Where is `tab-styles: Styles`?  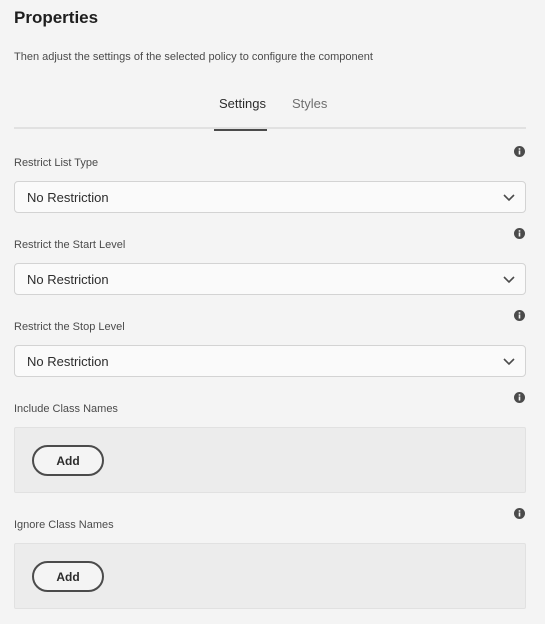
tab-styles: Styles is located at coordinates (309, 112).